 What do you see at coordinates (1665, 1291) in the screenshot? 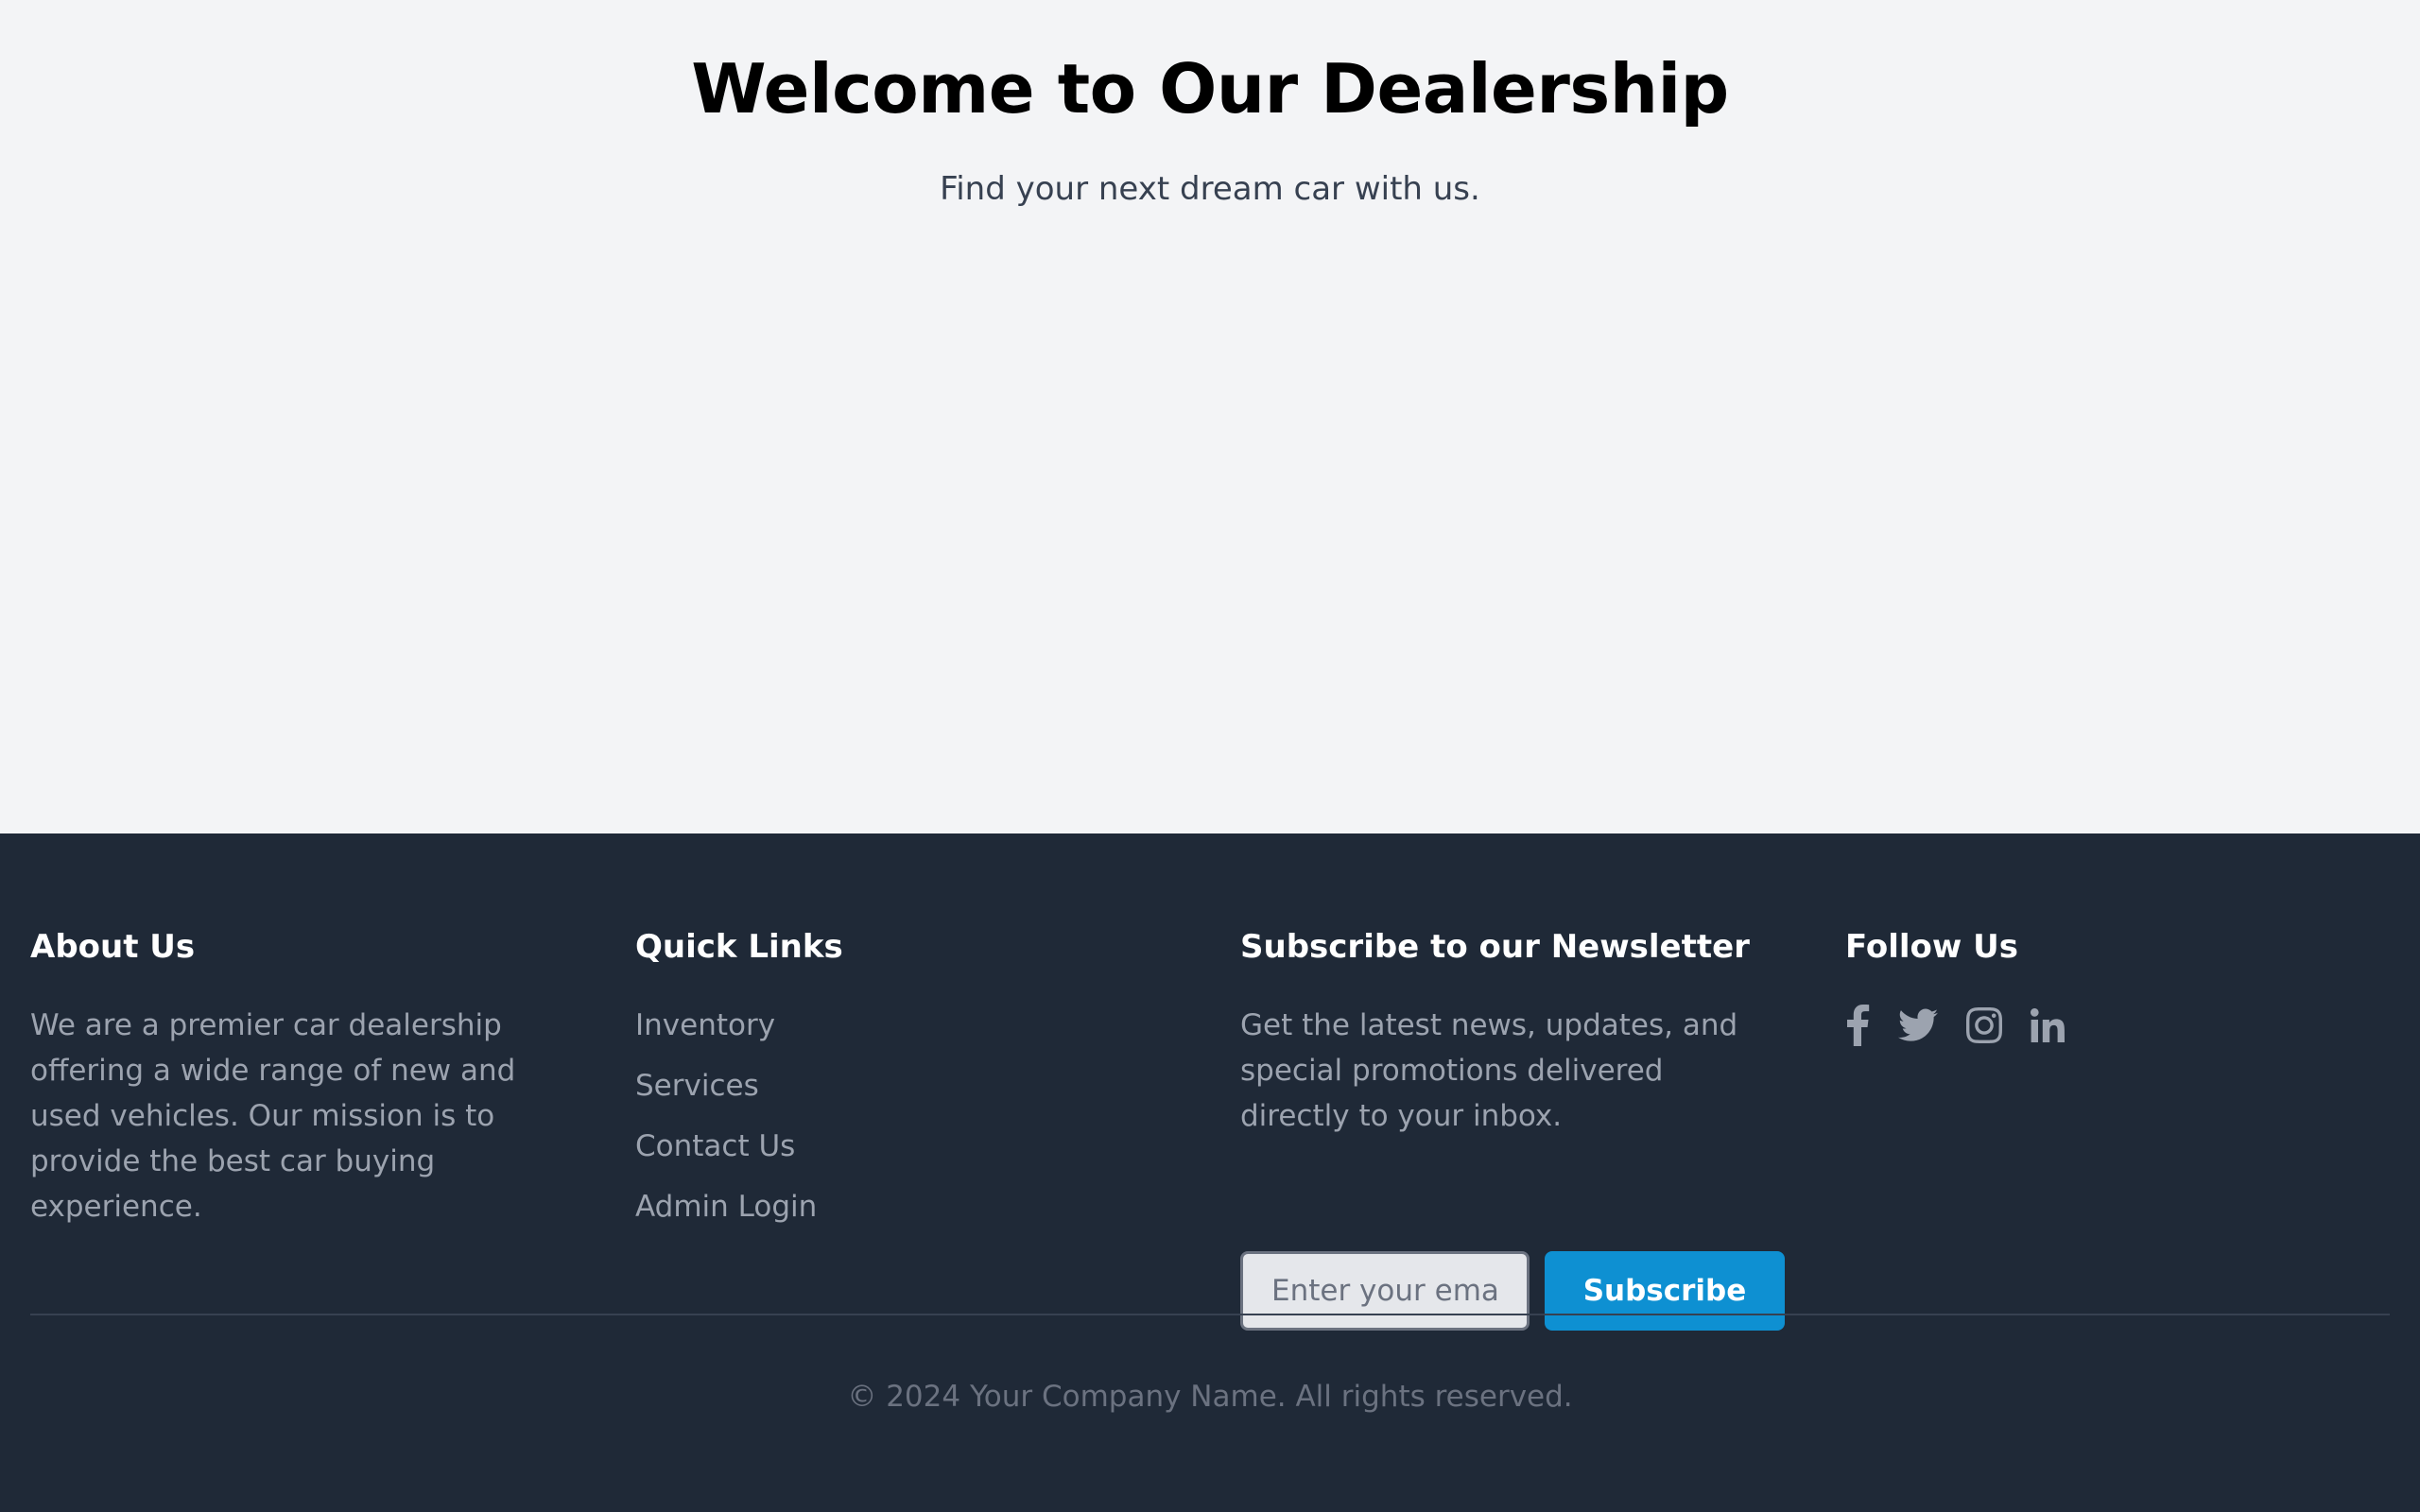
I see `subscribe-button: Subscribe` at bounding box center [1665, 1291].